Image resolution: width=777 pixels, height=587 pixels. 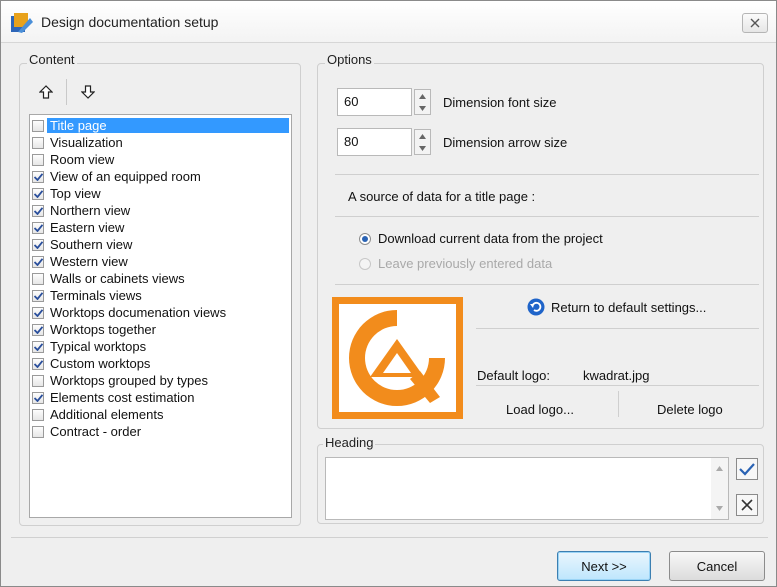 What do you see at coordinates (98, 346) in the screenshot?
I see `list-item-label: Typical worktops` at bounding box center [98, 346].